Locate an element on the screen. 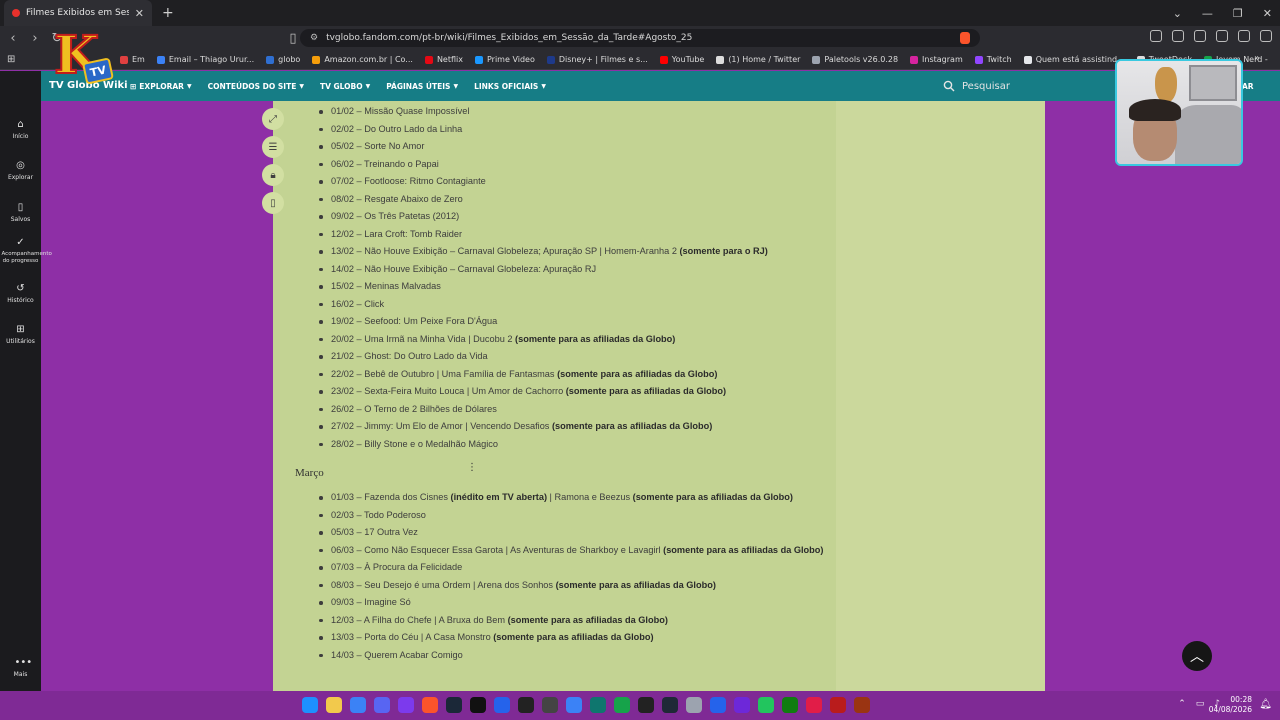 Image resolution: width=1280 pixels, height=720 pixels. forward-icon: › is located at coordinates (35, 38).